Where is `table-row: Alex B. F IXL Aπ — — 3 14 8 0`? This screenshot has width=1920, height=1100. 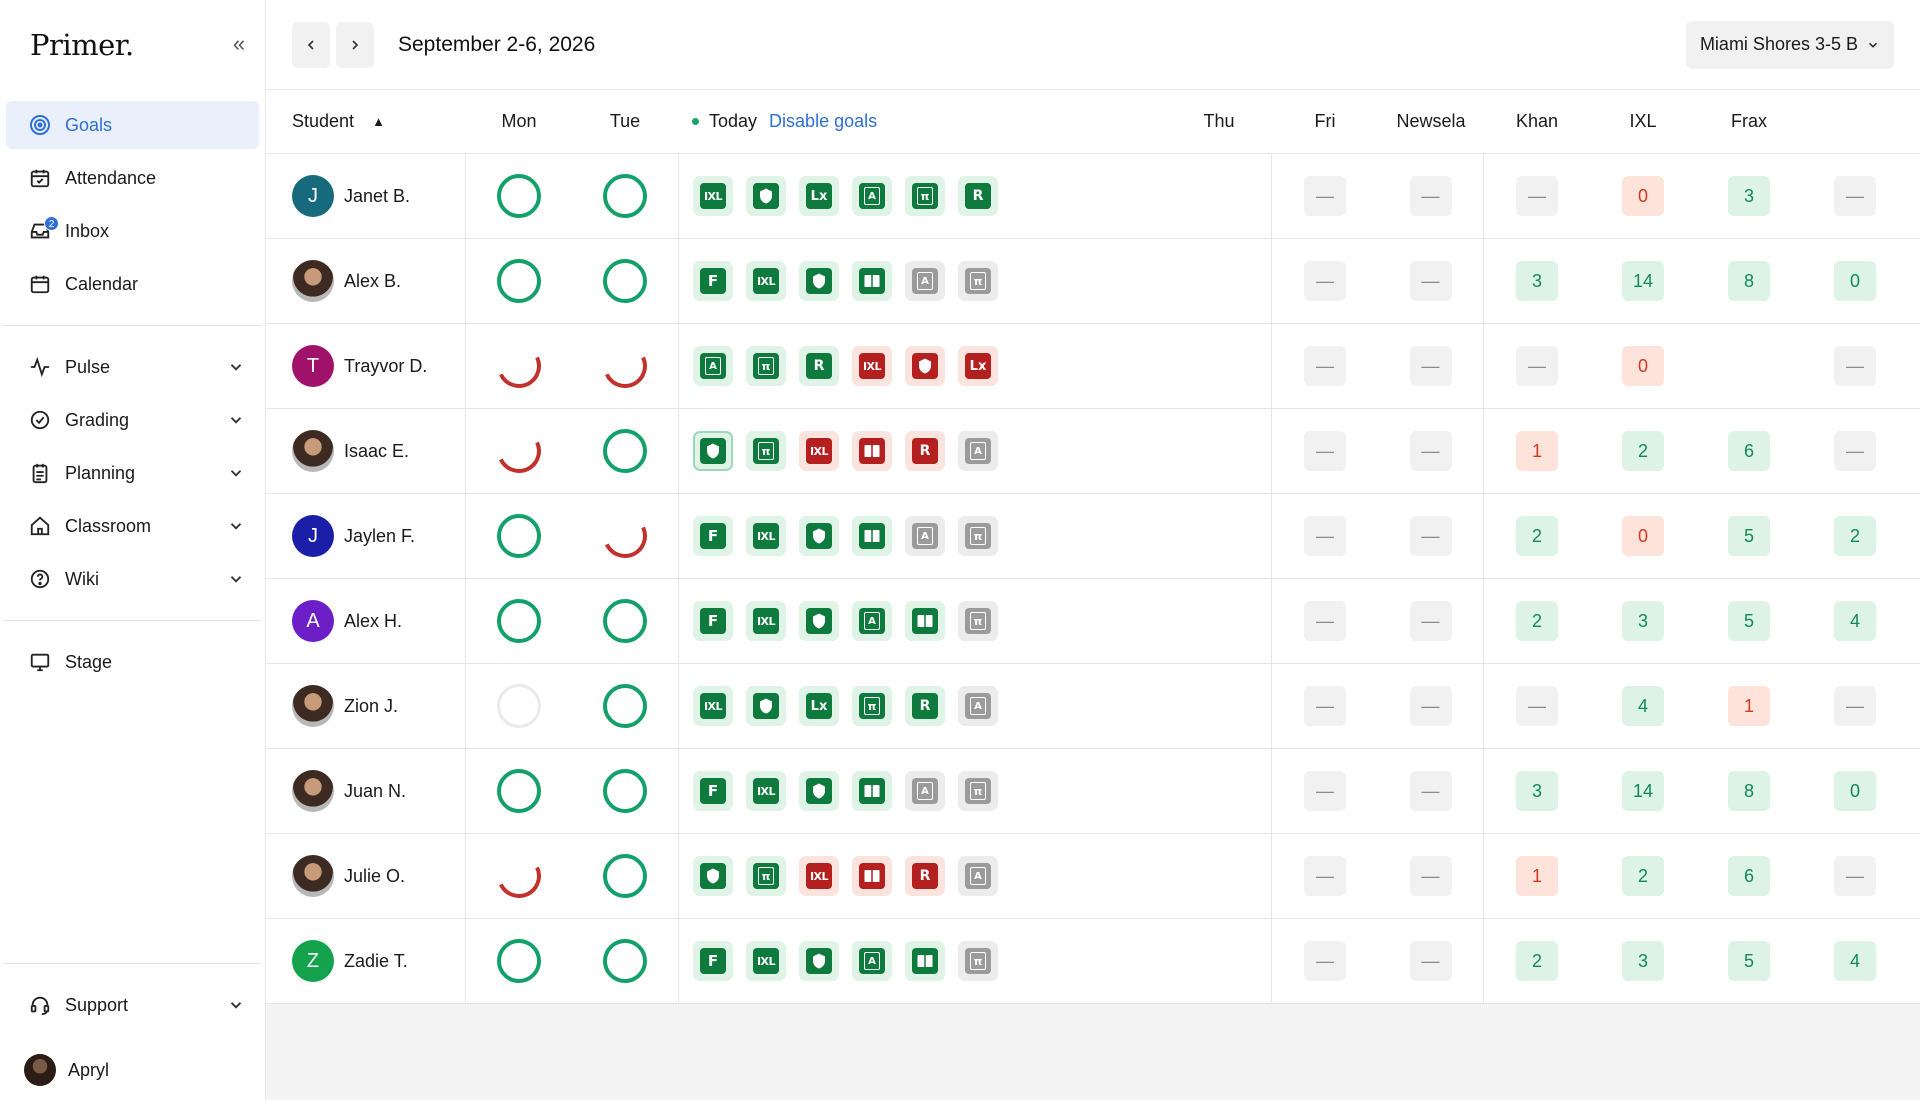 table-row: Alex B. F IXL Aπ — — 3 14 8 0 is located at coordinates (1093, 281).